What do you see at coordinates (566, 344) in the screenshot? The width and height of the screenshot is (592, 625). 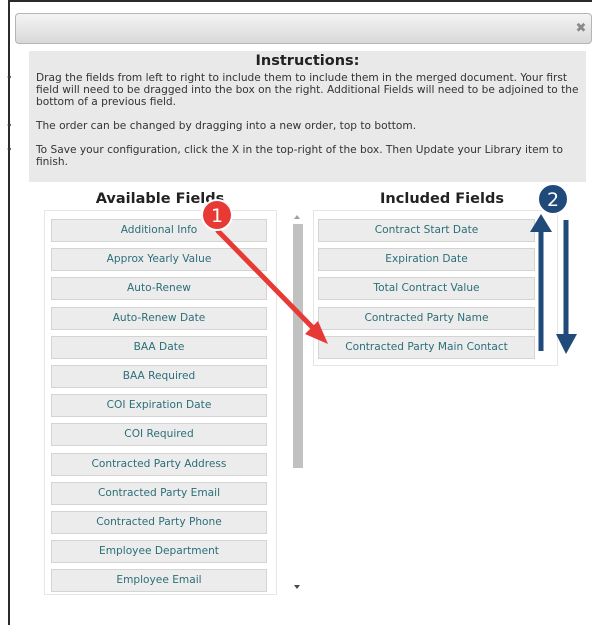 I see `blue-down-arrow-head` at bounding box center [566, 344].